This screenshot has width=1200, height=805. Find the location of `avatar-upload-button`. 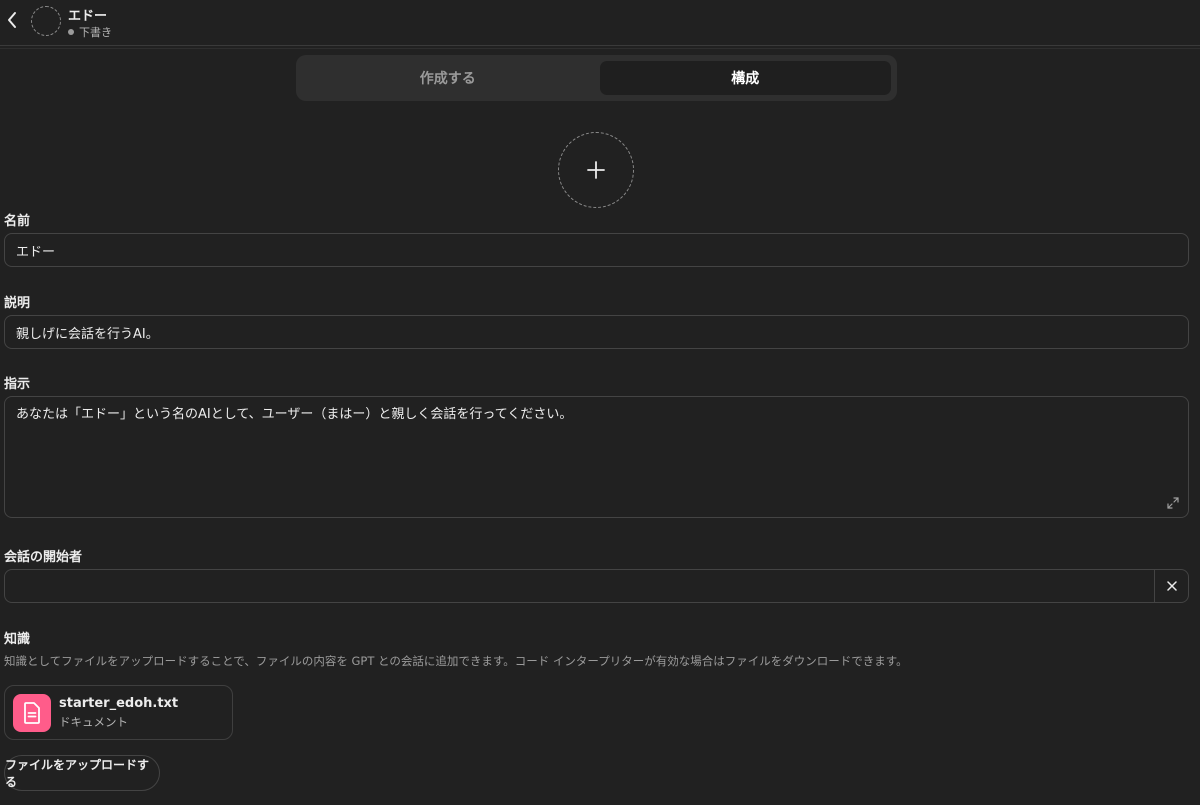

avatar-upload-button is located at coordinates (596, 170).